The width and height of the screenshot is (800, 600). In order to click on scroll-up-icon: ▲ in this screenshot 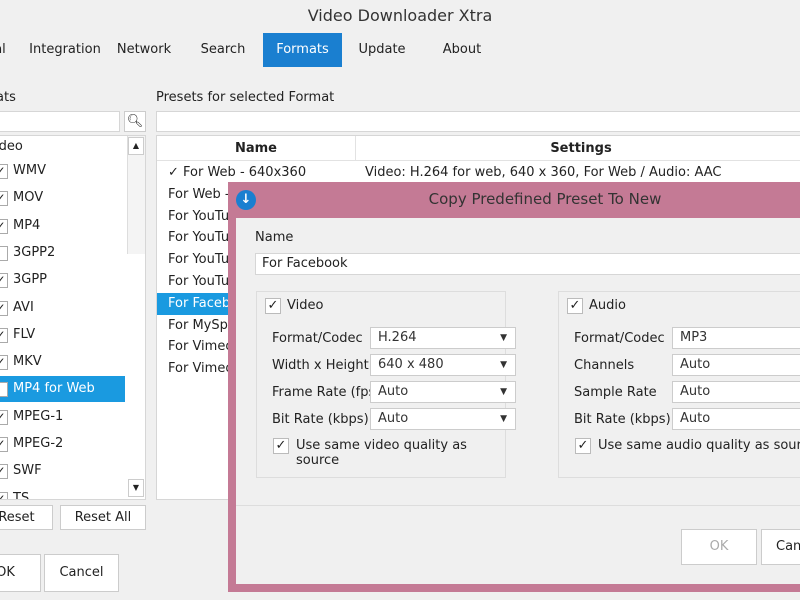, I will do `click(136, 146)`.